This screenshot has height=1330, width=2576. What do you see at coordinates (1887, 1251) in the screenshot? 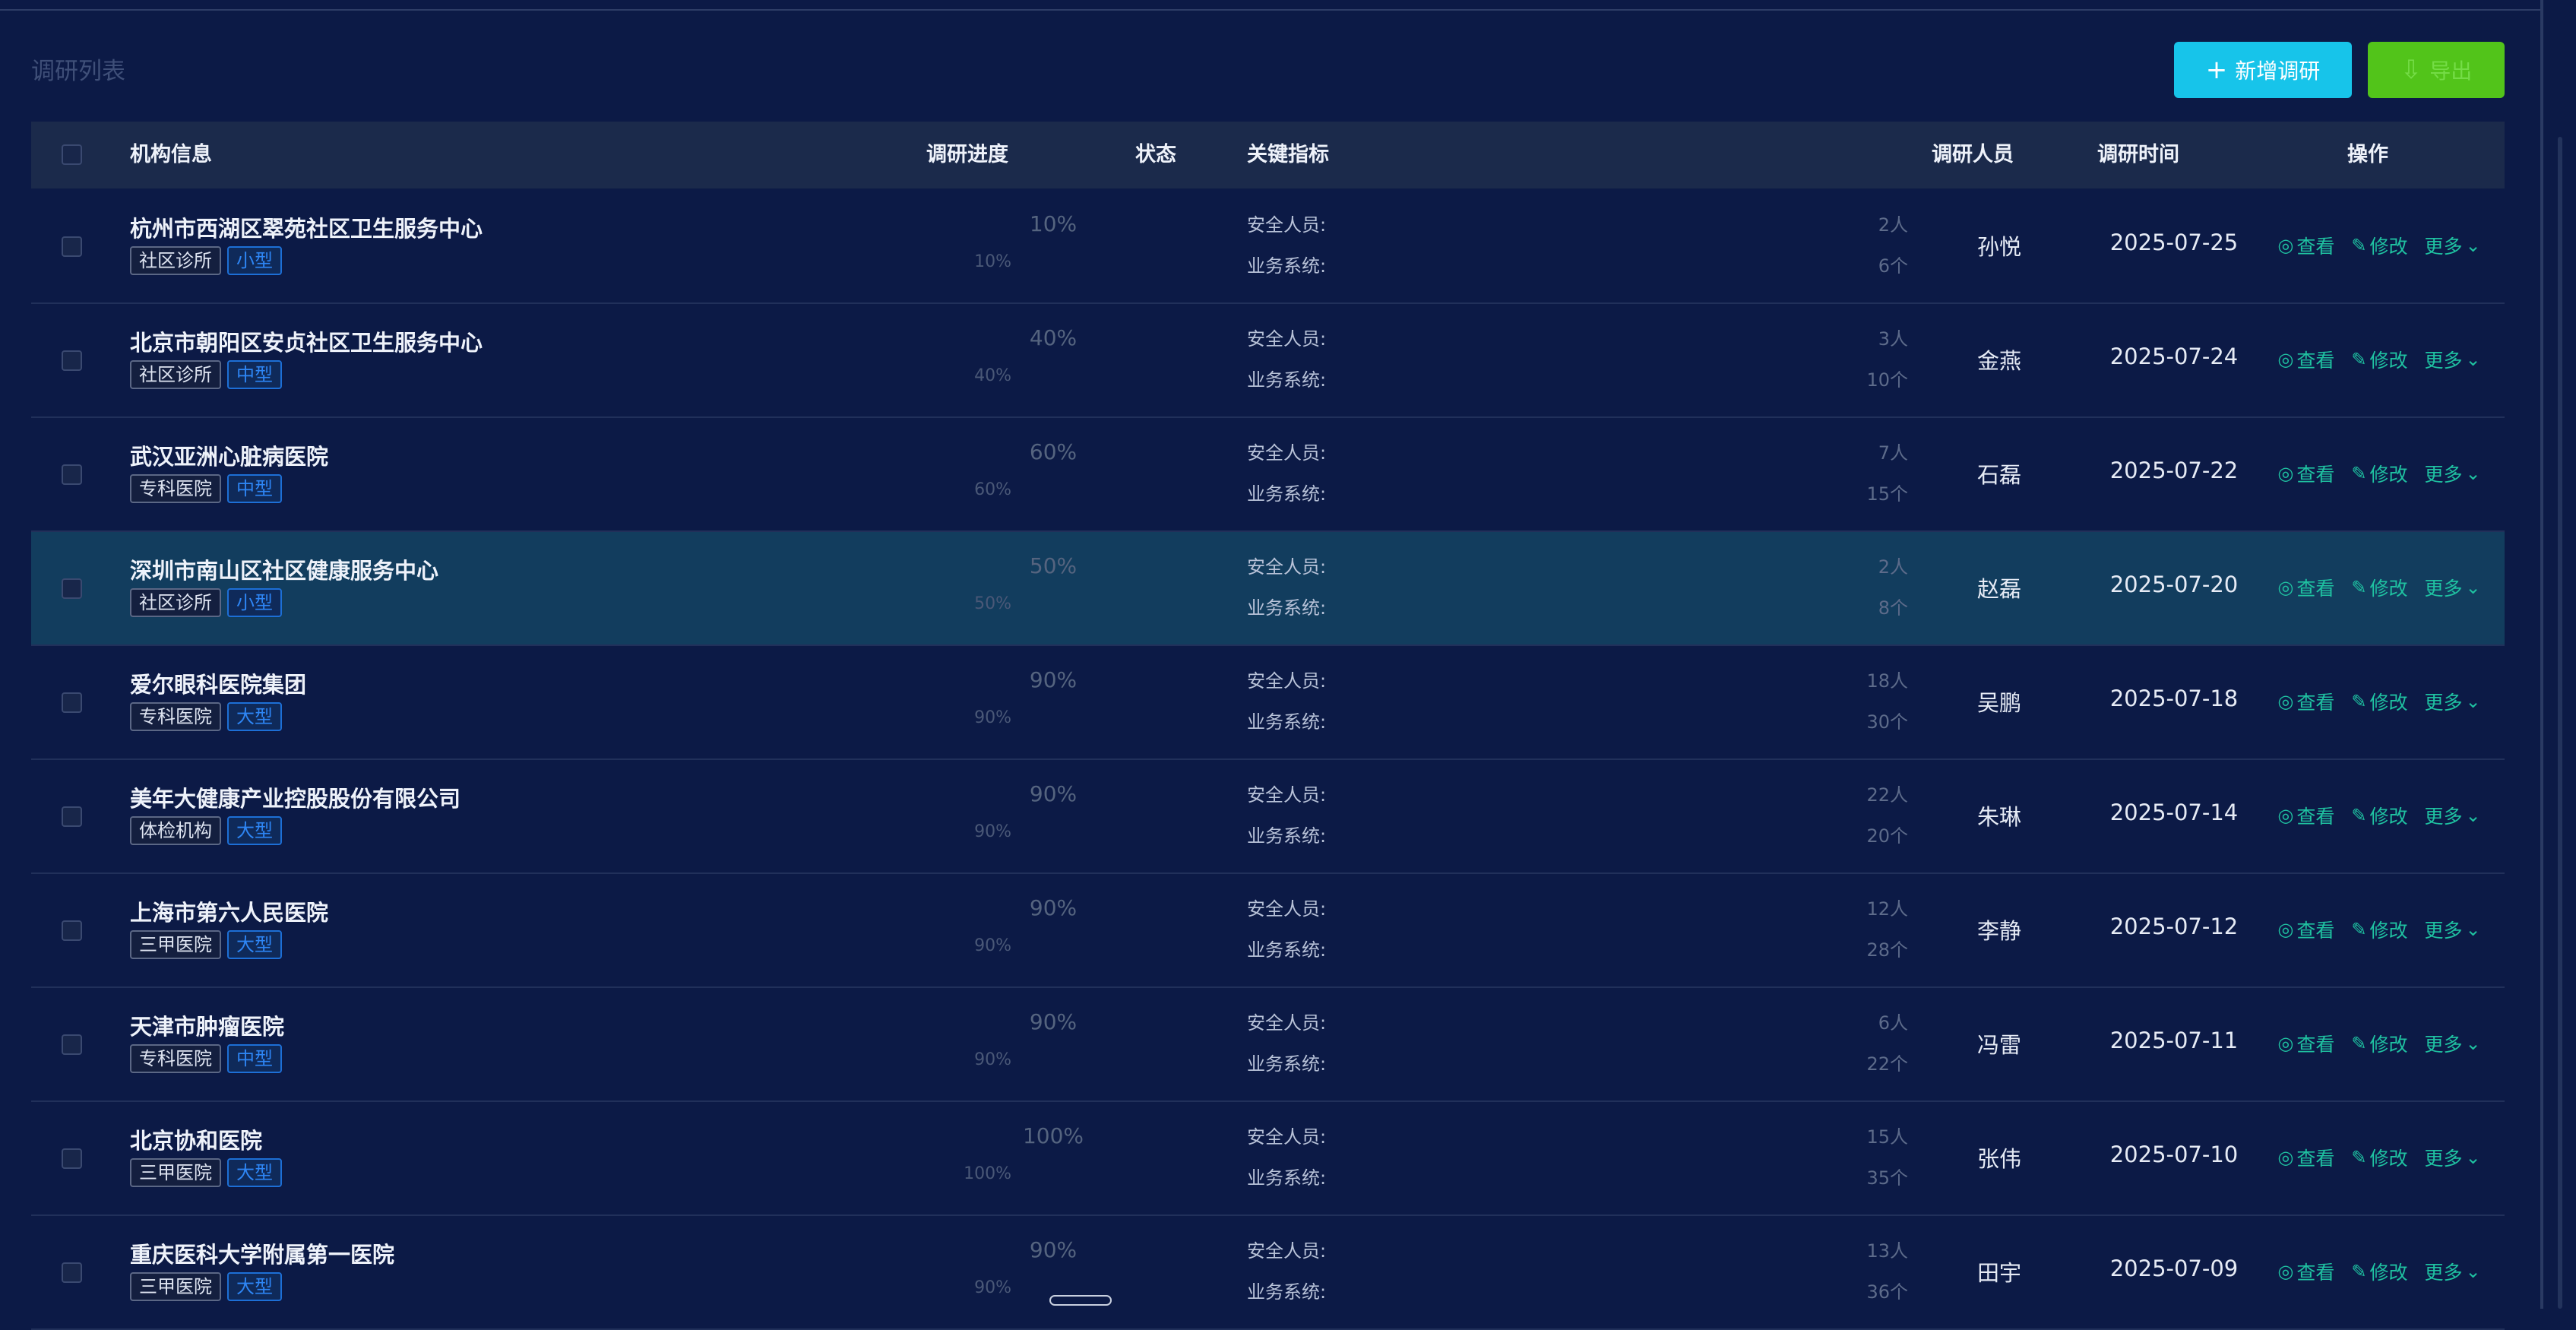
I see `metric-staff-value: 13人` at bounding box center [1887, 1251].